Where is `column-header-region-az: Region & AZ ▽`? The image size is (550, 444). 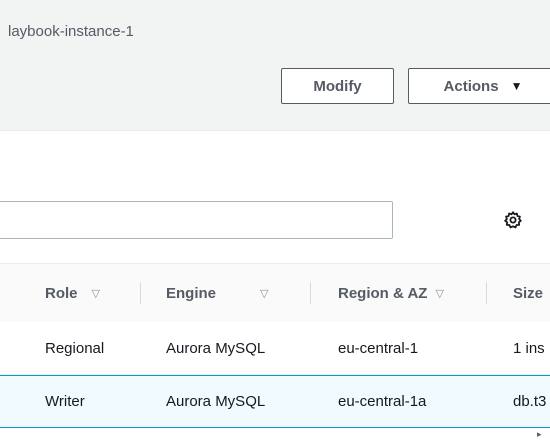
column-header-region-az: Region & AZ ▽ is located at coordinates (391, 293).